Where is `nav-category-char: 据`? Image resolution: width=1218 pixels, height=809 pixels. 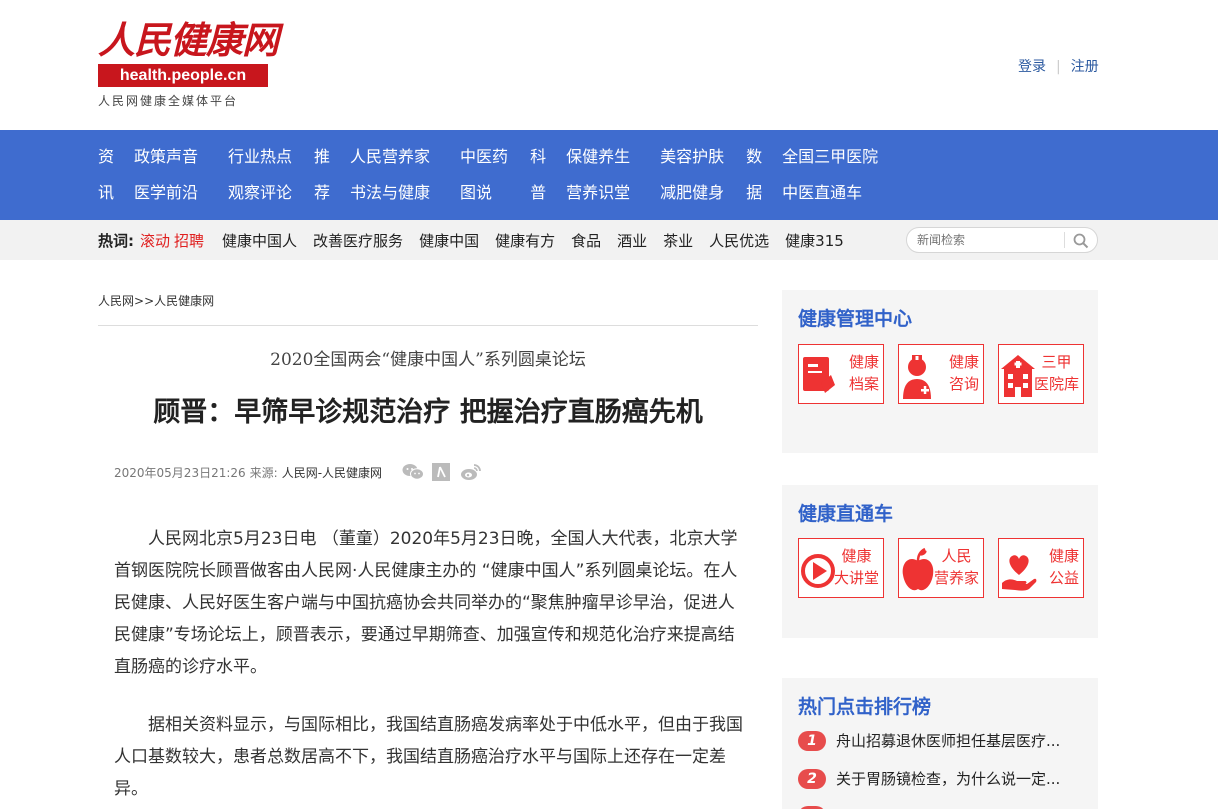
nav-category-char: 据 is located at coordinates (754, 192).